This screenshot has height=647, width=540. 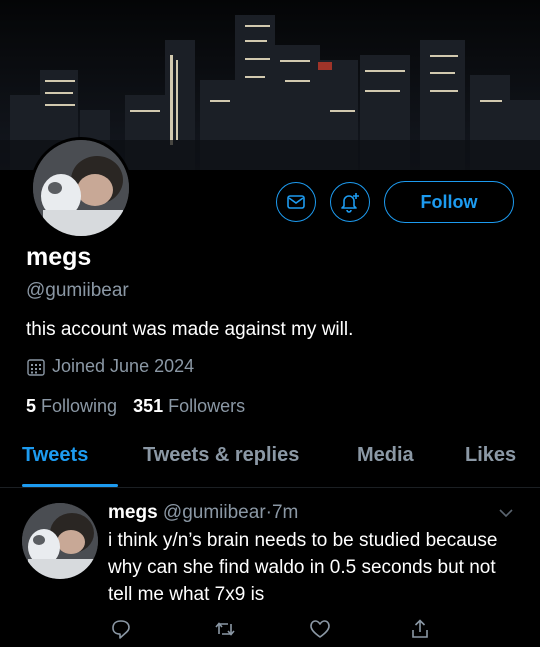 I want to click on joined-label: Joined June 2024, so click(x=123, y=366).